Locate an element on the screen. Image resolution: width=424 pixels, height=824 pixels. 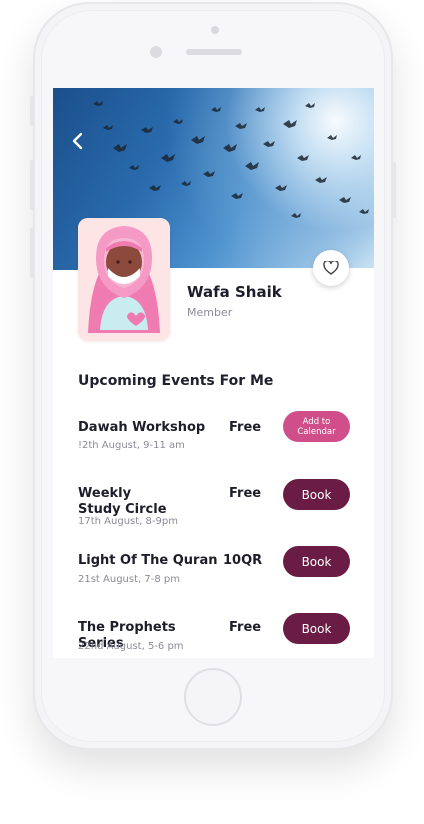
home-button is located at coordinates (213, 697).